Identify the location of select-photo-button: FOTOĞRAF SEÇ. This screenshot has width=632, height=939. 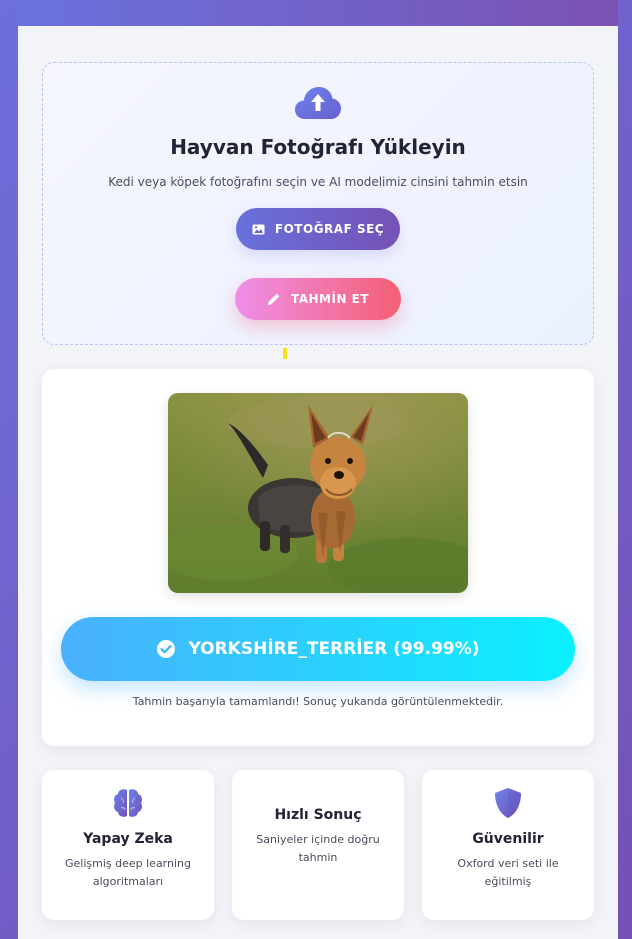
(318, 229).